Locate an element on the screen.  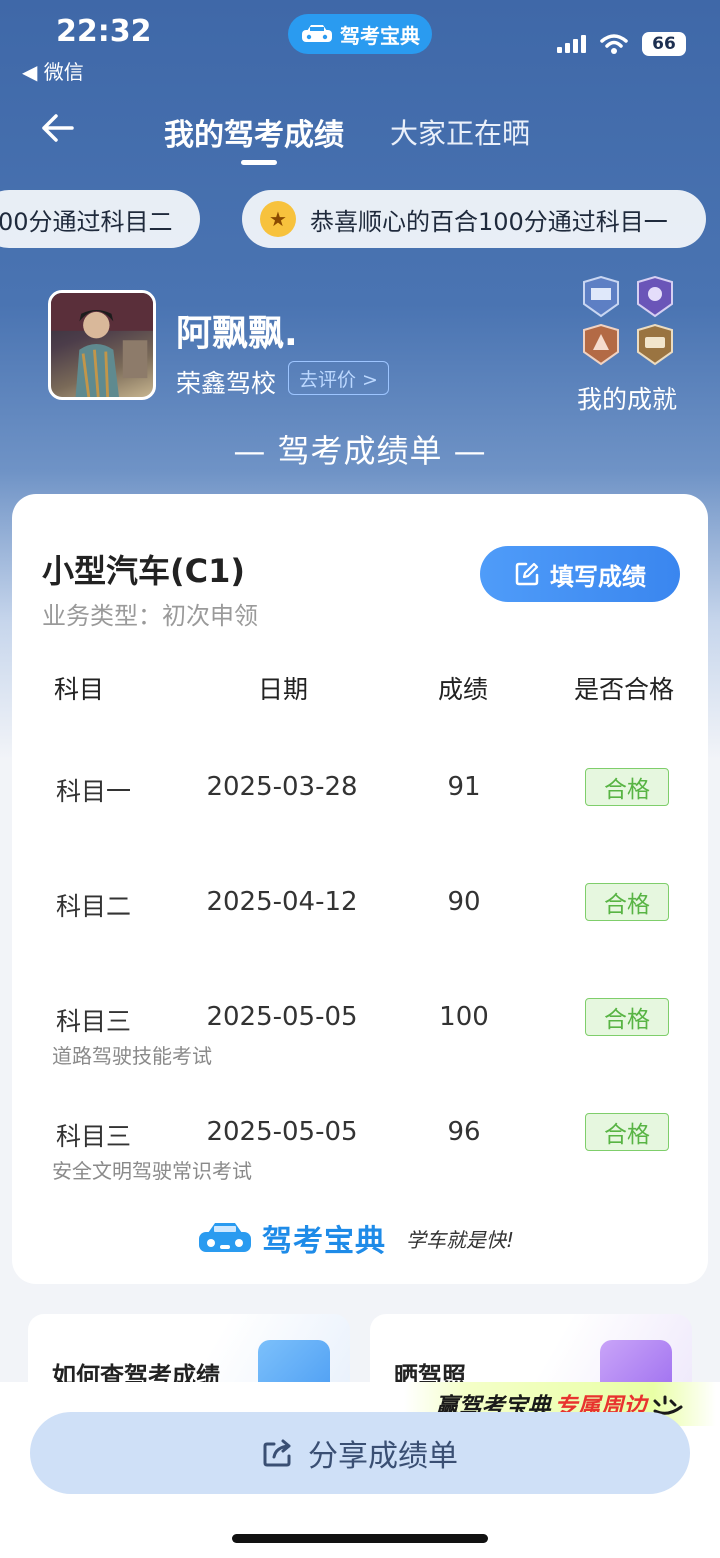
app-logo: 驾考宝典 学车就是快! is located at coordinates (355, 1238).